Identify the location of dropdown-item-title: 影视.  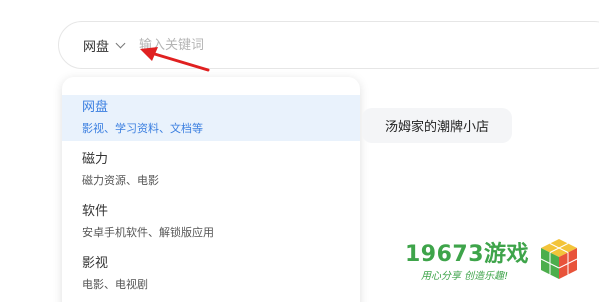
(95, 263).